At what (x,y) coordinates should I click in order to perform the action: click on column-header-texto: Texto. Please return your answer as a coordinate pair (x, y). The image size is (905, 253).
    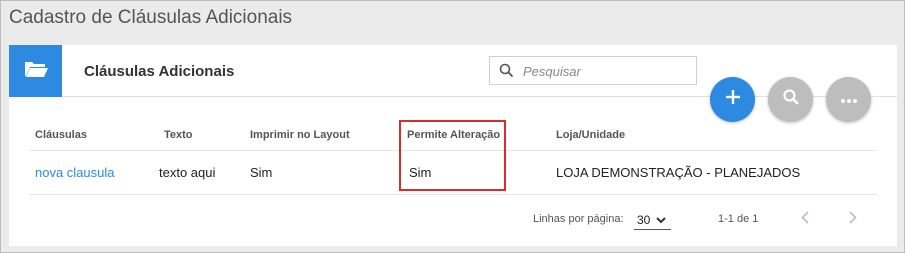
    Looking at the image, I should click on (178, 135).